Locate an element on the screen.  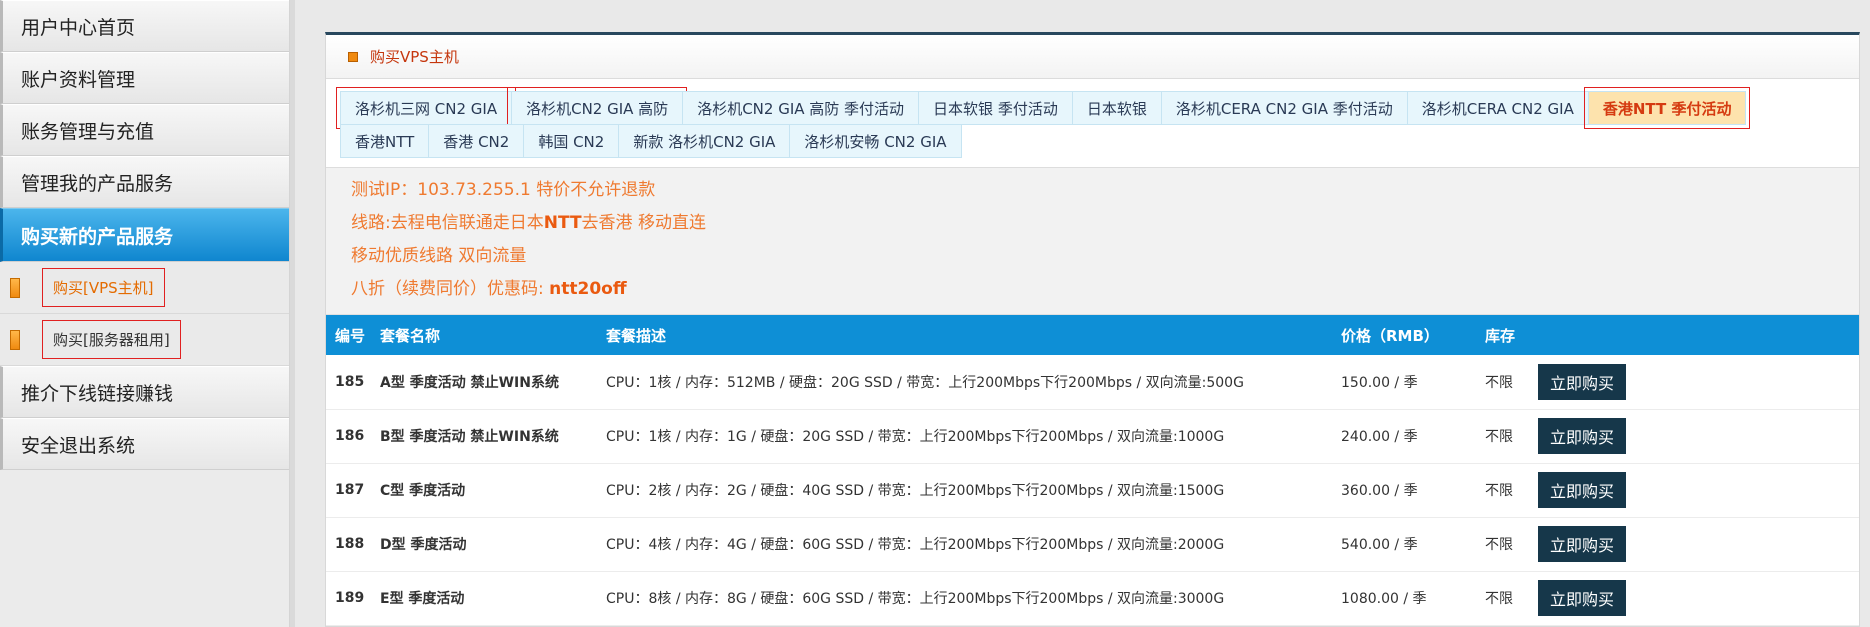
bullet-marker-icon is located at coordinates (15, 339).